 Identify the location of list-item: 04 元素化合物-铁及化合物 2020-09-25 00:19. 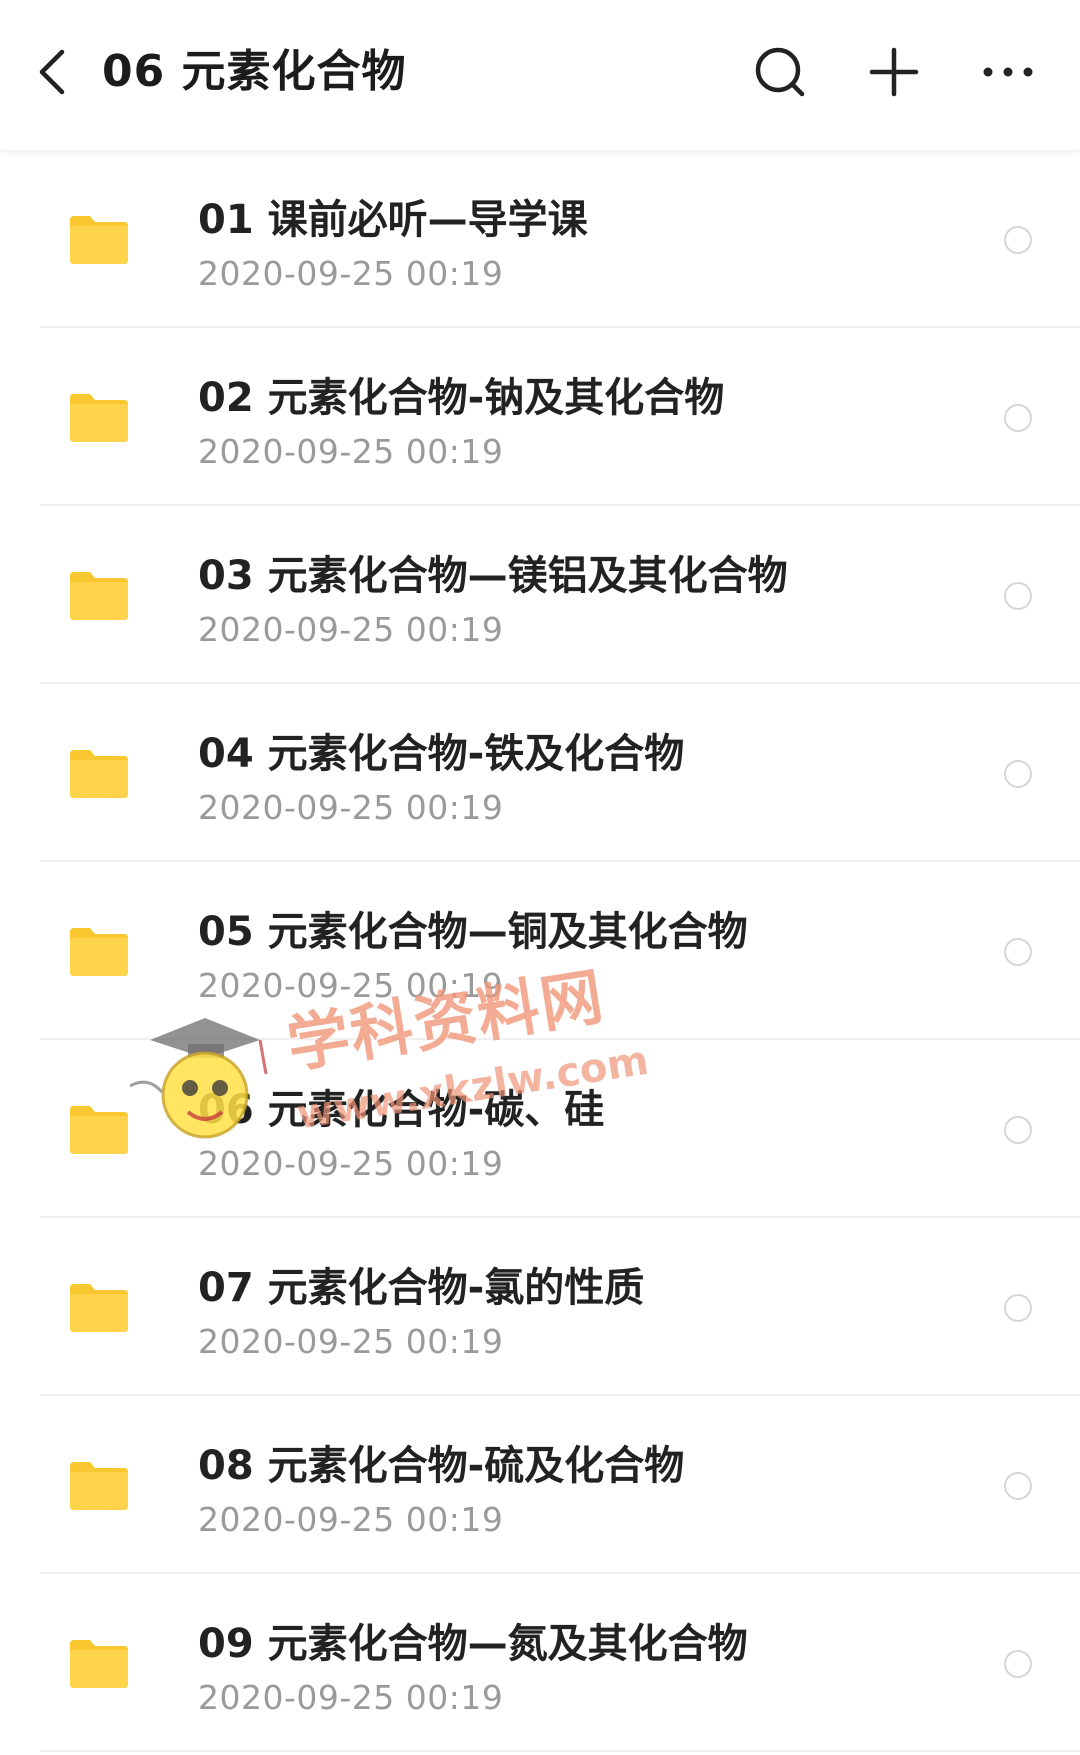
(540, 773).